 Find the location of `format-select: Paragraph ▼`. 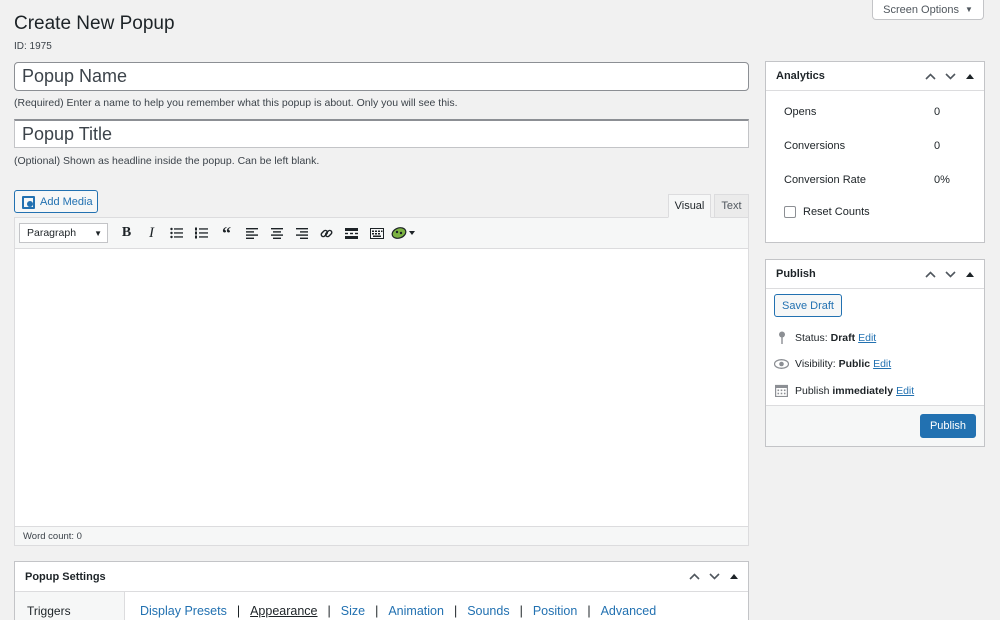

format-select: Paragraph ▼ is located at coordinates (63, 233).